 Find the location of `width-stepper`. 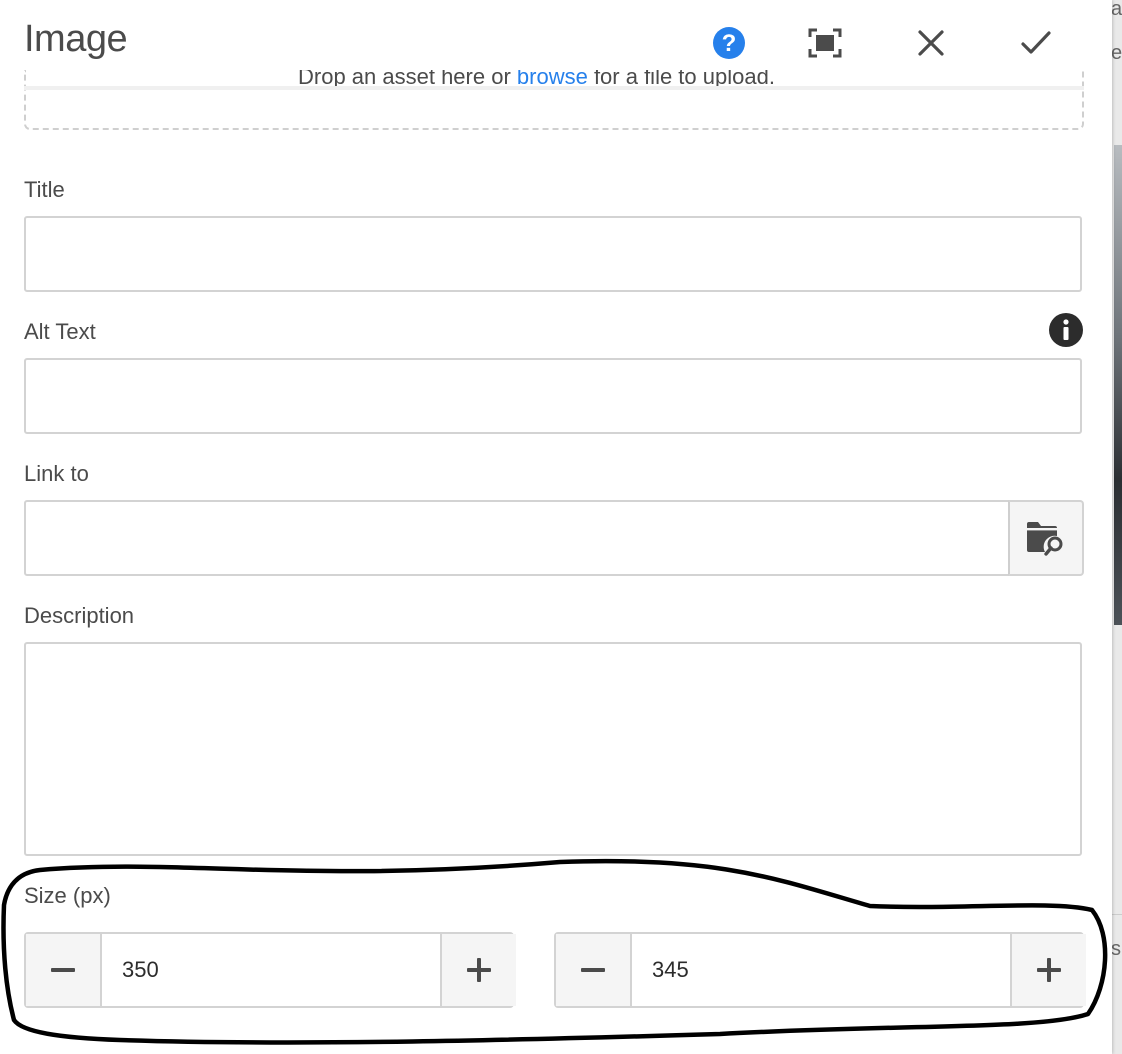

width-stepper is located at coordinates (270, 970).